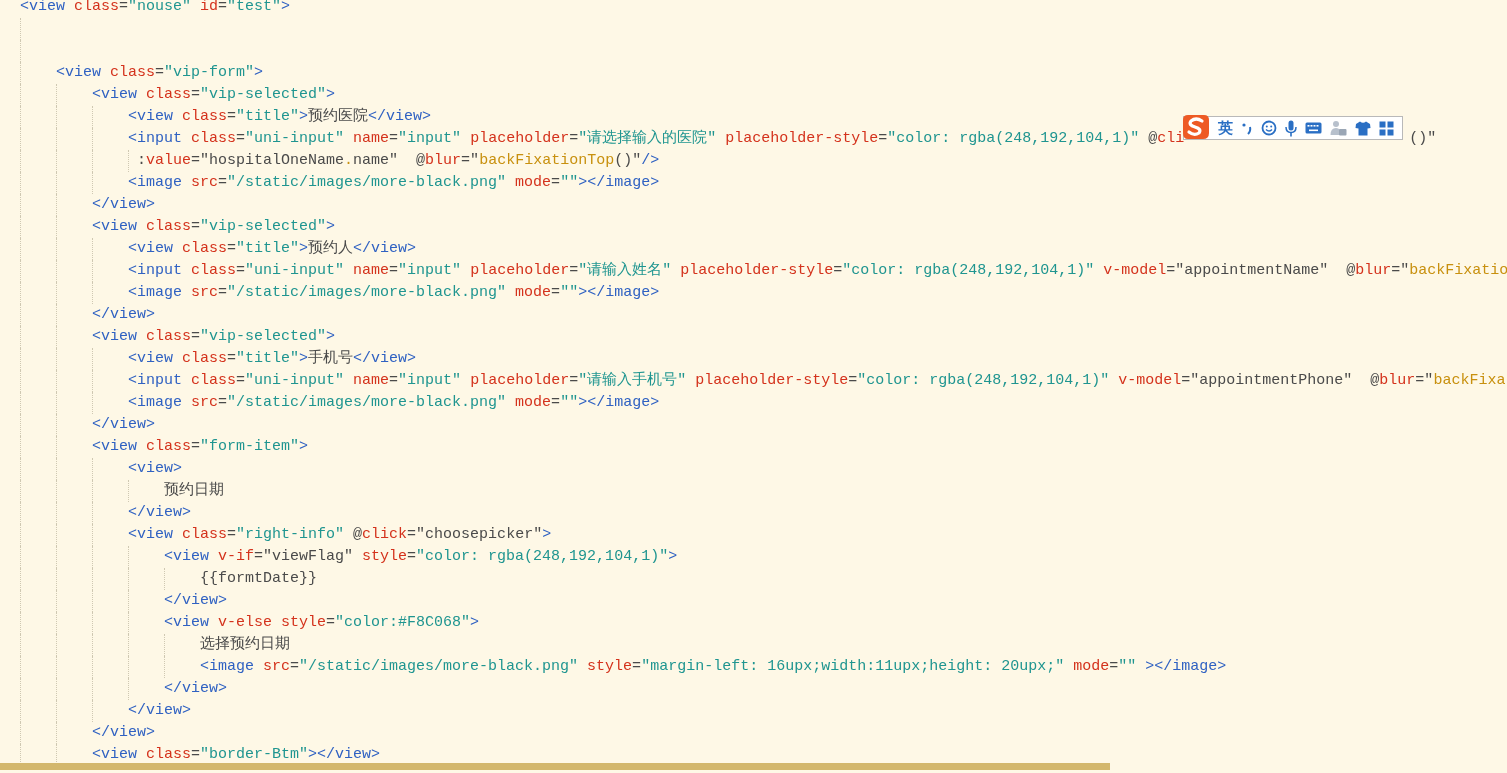  I want to click on horizontal-scrollbar, so click(555, 766).